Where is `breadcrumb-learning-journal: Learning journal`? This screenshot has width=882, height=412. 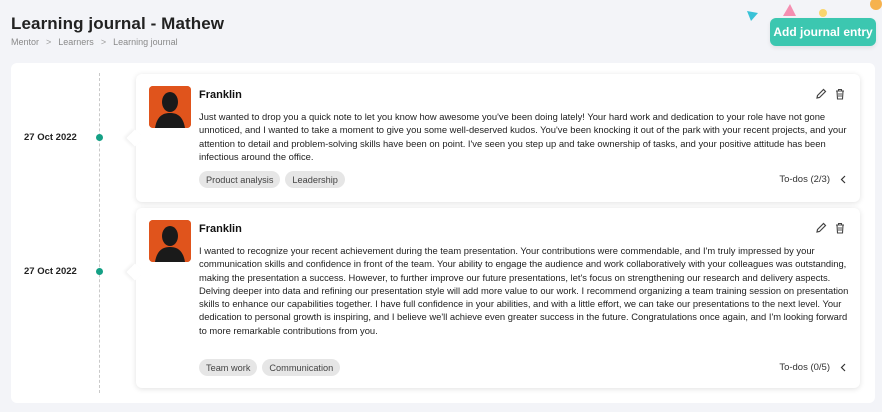 breadcrumb-learning-journal: Learning journal is located at coordinates (145, 42).